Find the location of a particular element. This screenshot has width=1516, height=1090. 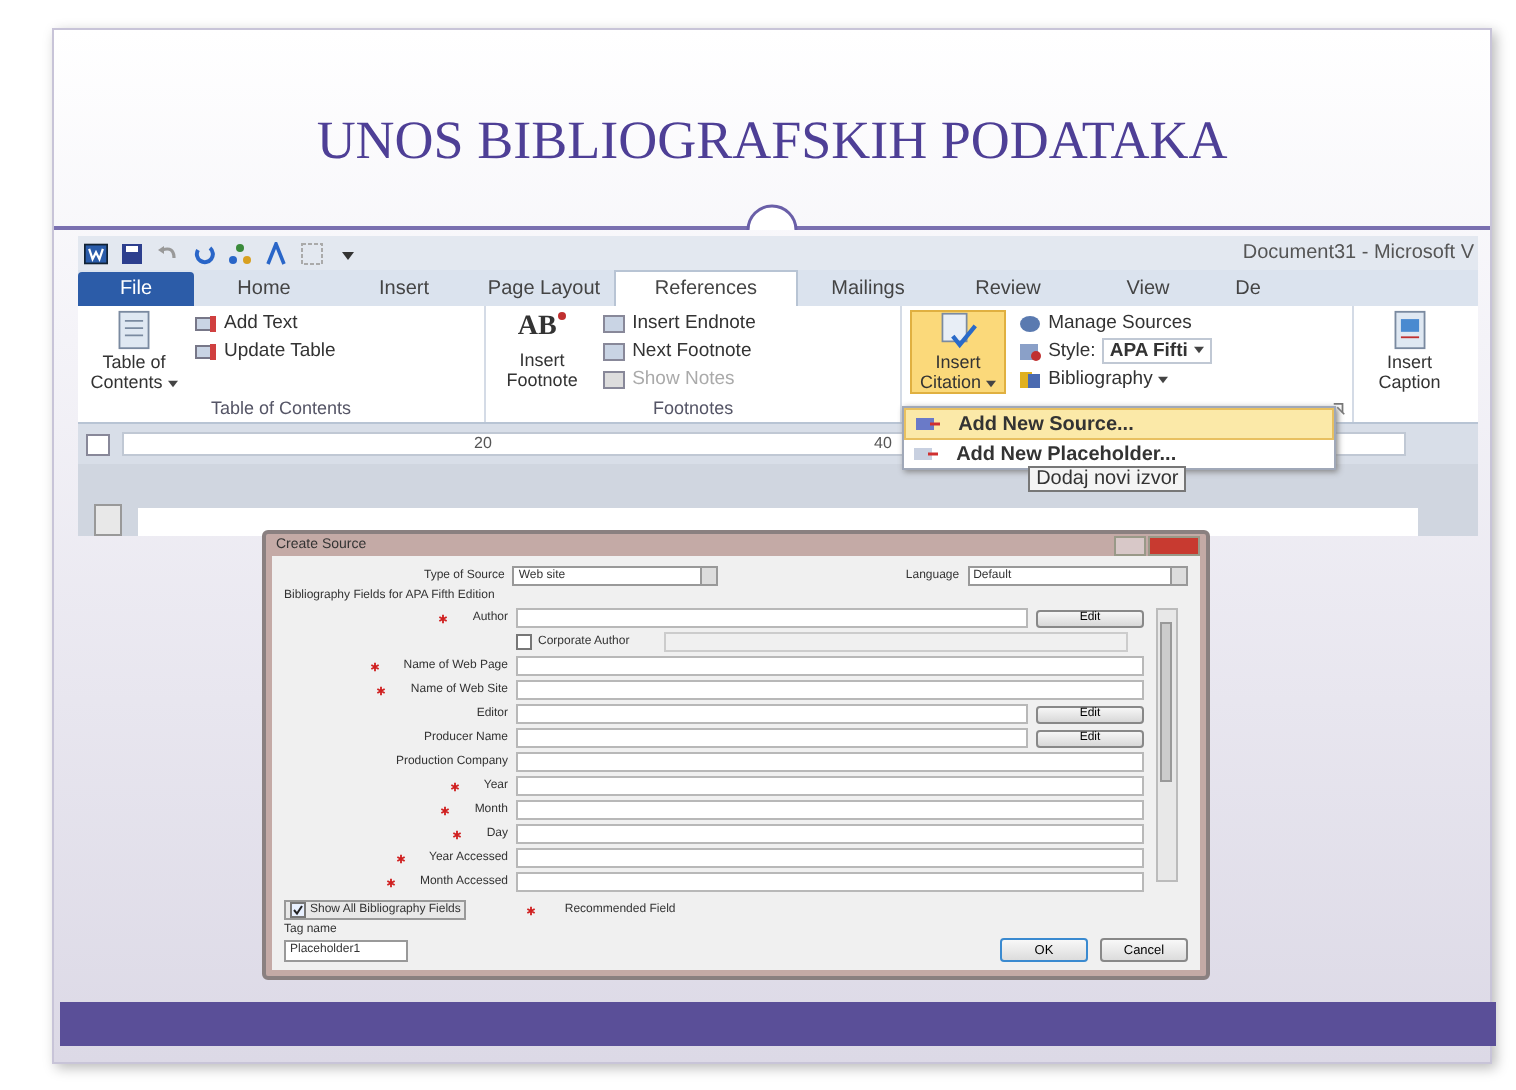

ribbon-tab: Page Layout is located at coordinates (544, 289).